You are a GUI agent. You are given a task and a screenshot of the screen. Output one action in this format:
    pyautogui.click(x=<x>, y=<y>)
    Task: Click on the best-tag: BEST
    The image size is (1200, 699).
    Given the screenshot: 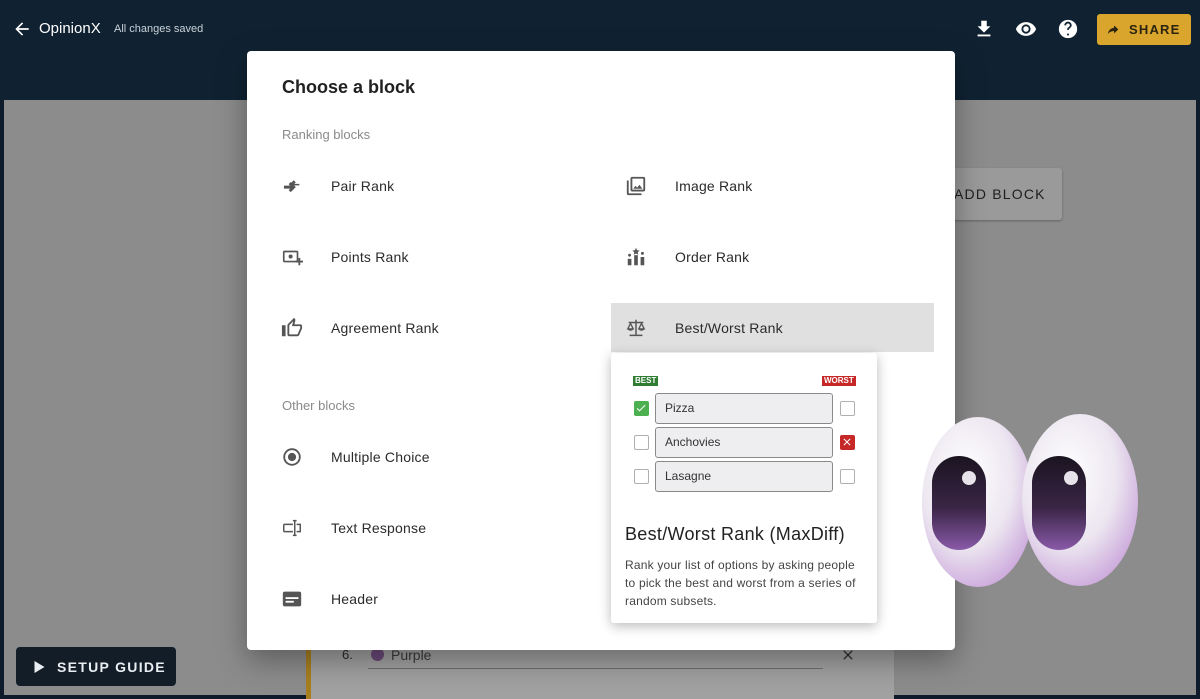 What is the action you would take?
    pyautogui.click(x=646, y=381)
    